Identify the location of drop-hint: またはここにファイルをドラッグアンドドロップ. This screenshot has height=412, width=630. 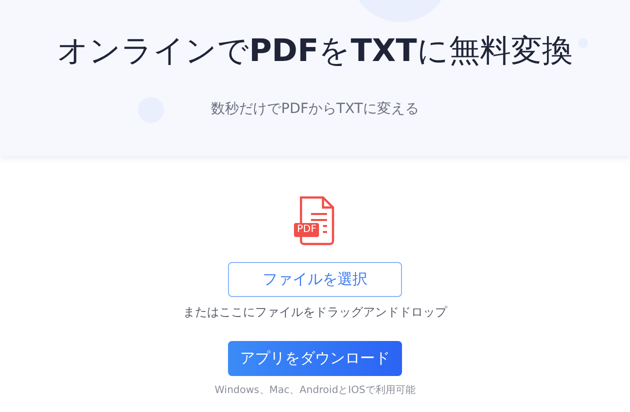
(315, 312).